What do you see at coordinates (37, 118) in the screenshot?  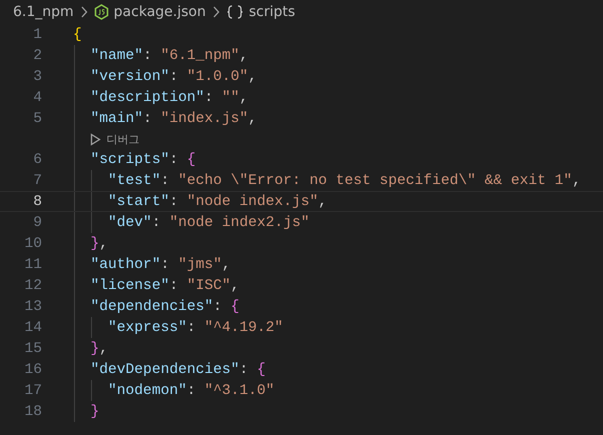 I see `line-number: 5` at bounding box center [37, 118].